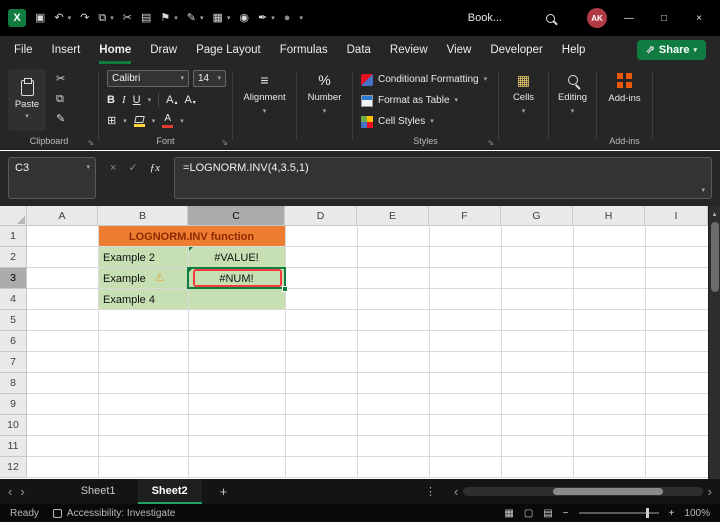 The image size is (720, 522). I want to click on menu-tab-formulas: Formulas, so click(304, 50).